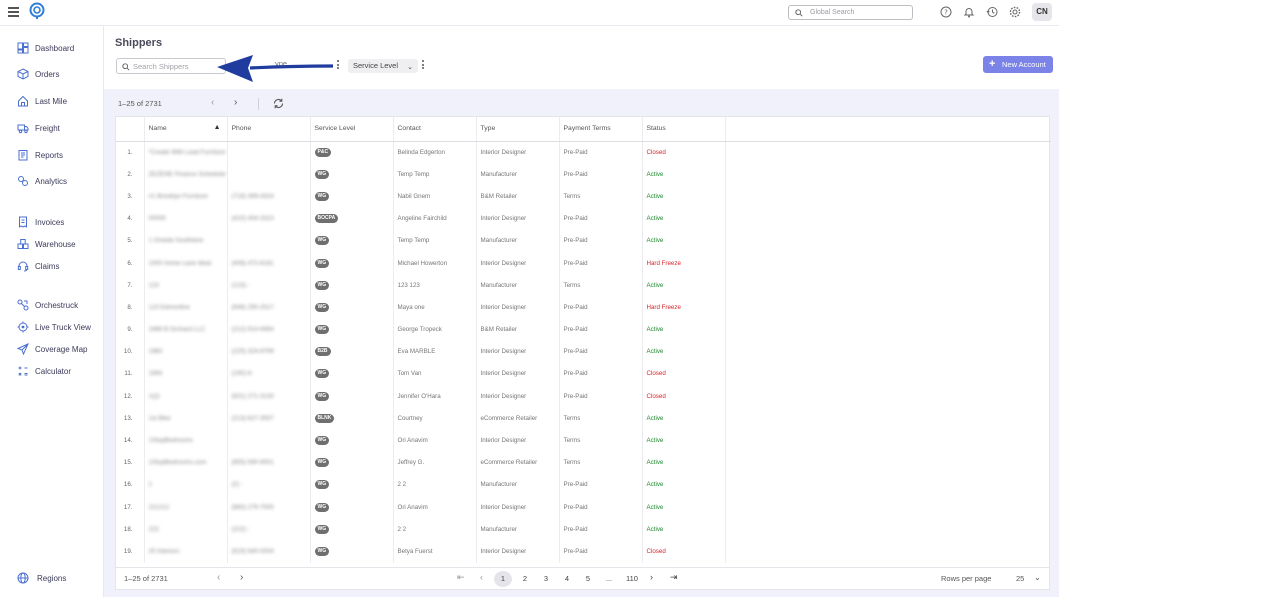 Image resolution: width=1280 pixels, height=597 pixels. Describe the element at coordinates (186, 551) in the screenshot. I see `shipper-name: 25 Interiors` at that location.